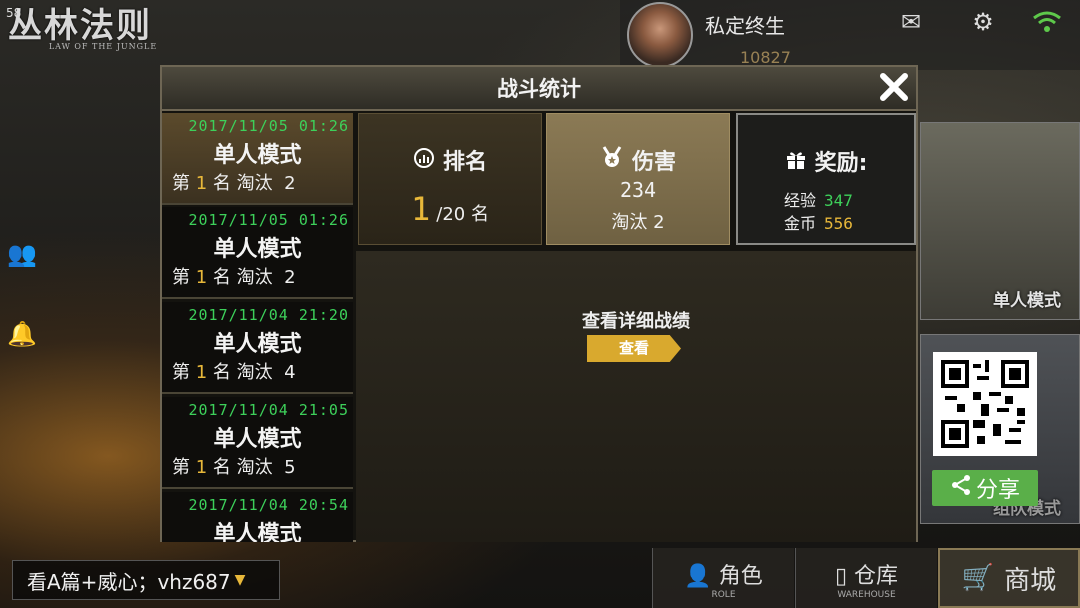 This screenshot has height=608, width=1080. What do you see at coordinates (985, 404) in the screenshot?
I see `qr-code` at bounding box center [985, 404].